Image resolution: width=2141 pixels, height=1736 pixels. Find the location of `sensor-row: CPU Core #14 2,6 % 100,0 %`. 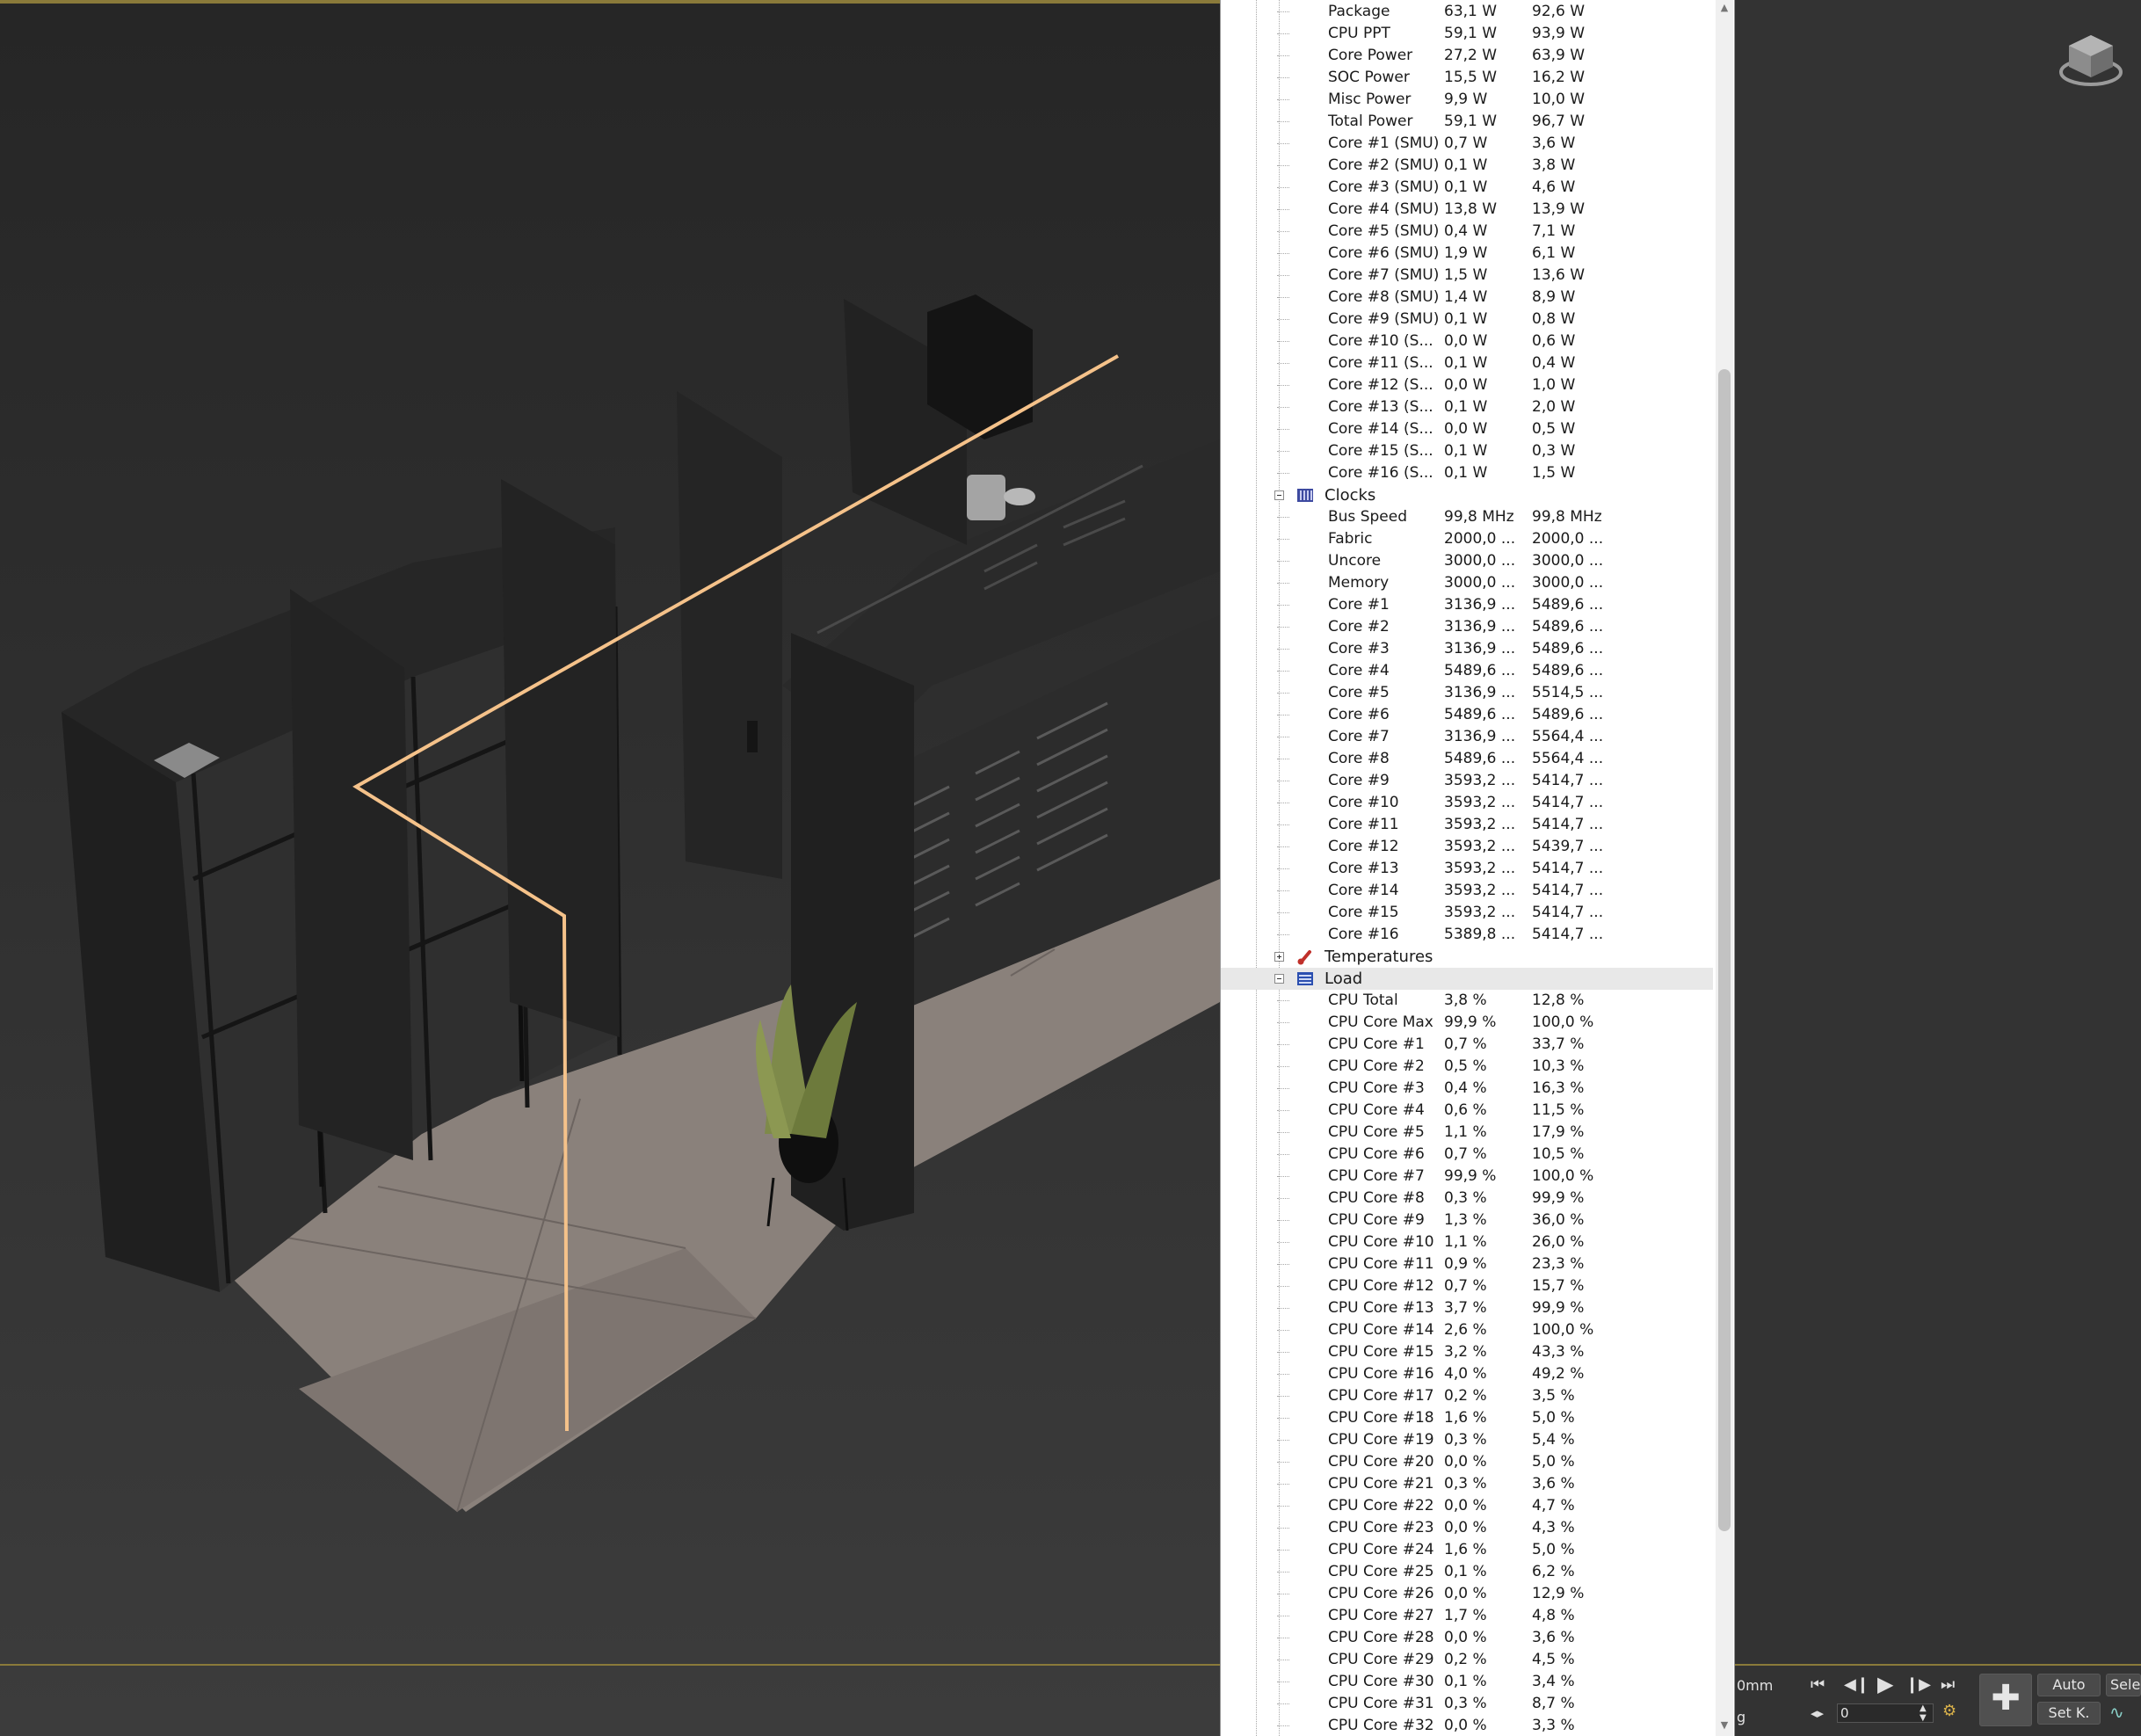

sensor-row: CPU Core #14 2,6 % 100,0 % is located at coordinates (1467, 1330).